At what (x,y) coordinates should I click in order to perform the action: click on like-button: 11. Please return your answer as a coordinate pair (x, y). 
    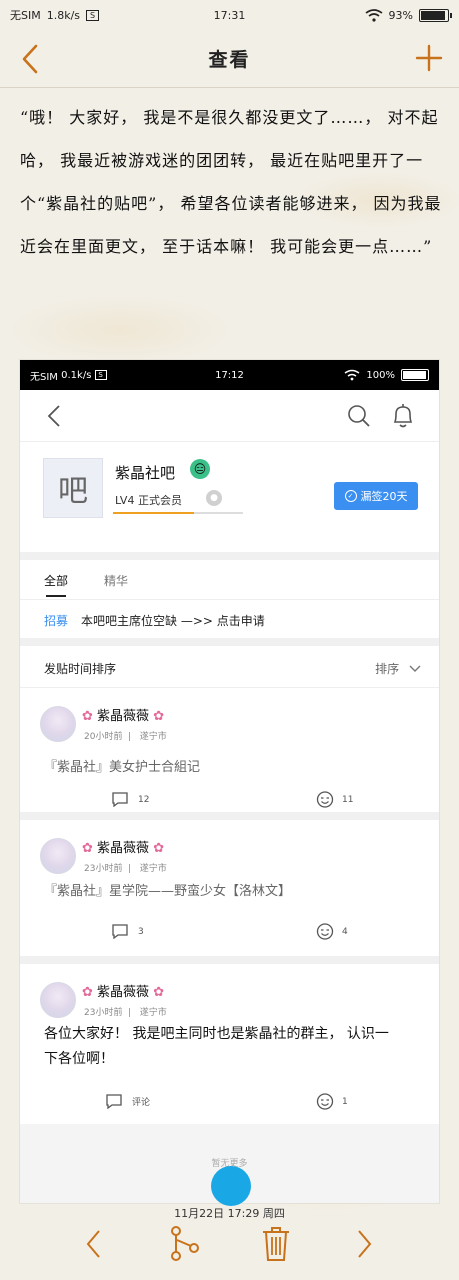
    Looking at the image, I should click on (334, 799).